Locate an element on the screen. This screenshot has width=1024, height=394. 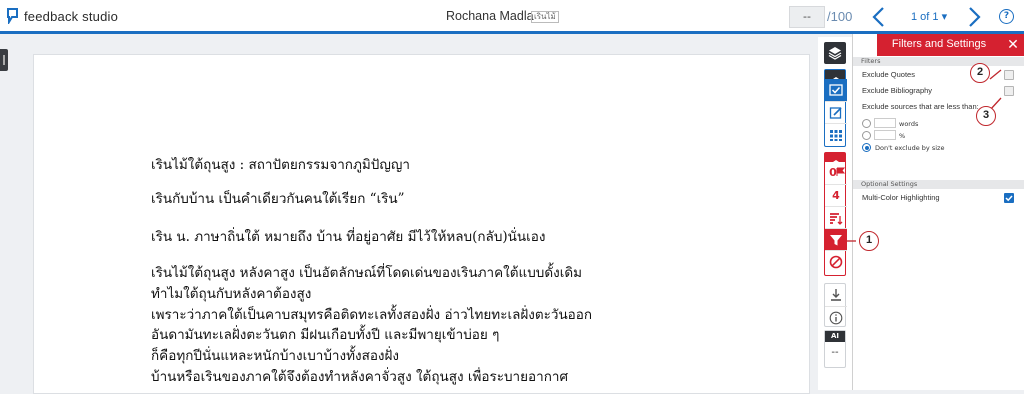
callout-3: 3 is located at coordinates (986, 116).